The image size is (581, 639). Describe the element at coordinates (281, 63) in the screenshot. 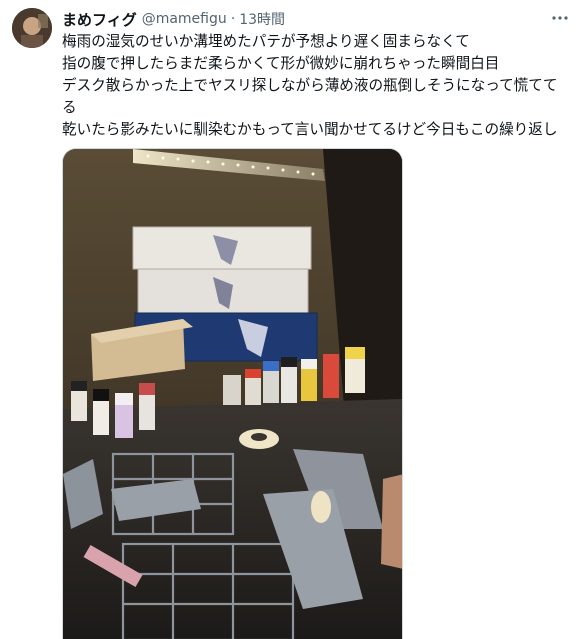

I see `tweet-text-line: 指の腹で押したらまだ柔らかくて形が微妙に崩れちゃった瞬間白目` at that location.